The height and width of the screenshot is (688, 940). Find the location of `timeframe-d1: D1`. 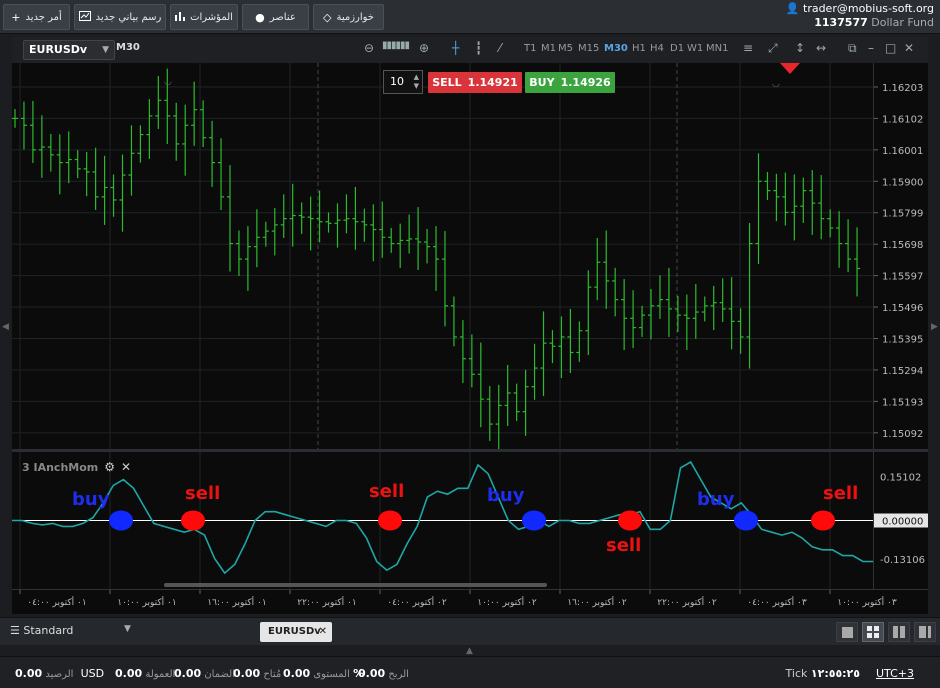

timeframe-d1: D1 is located at coordinates (677, 48).